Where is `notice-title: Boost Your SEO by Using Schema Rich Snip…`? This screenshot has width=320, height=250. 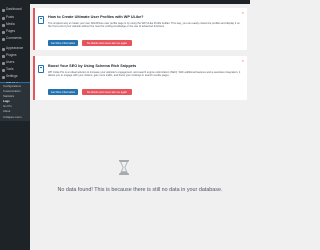
notice-title: Boost Your SEO by Using Schema Rich Snip… is located at coordinates (92, 66).